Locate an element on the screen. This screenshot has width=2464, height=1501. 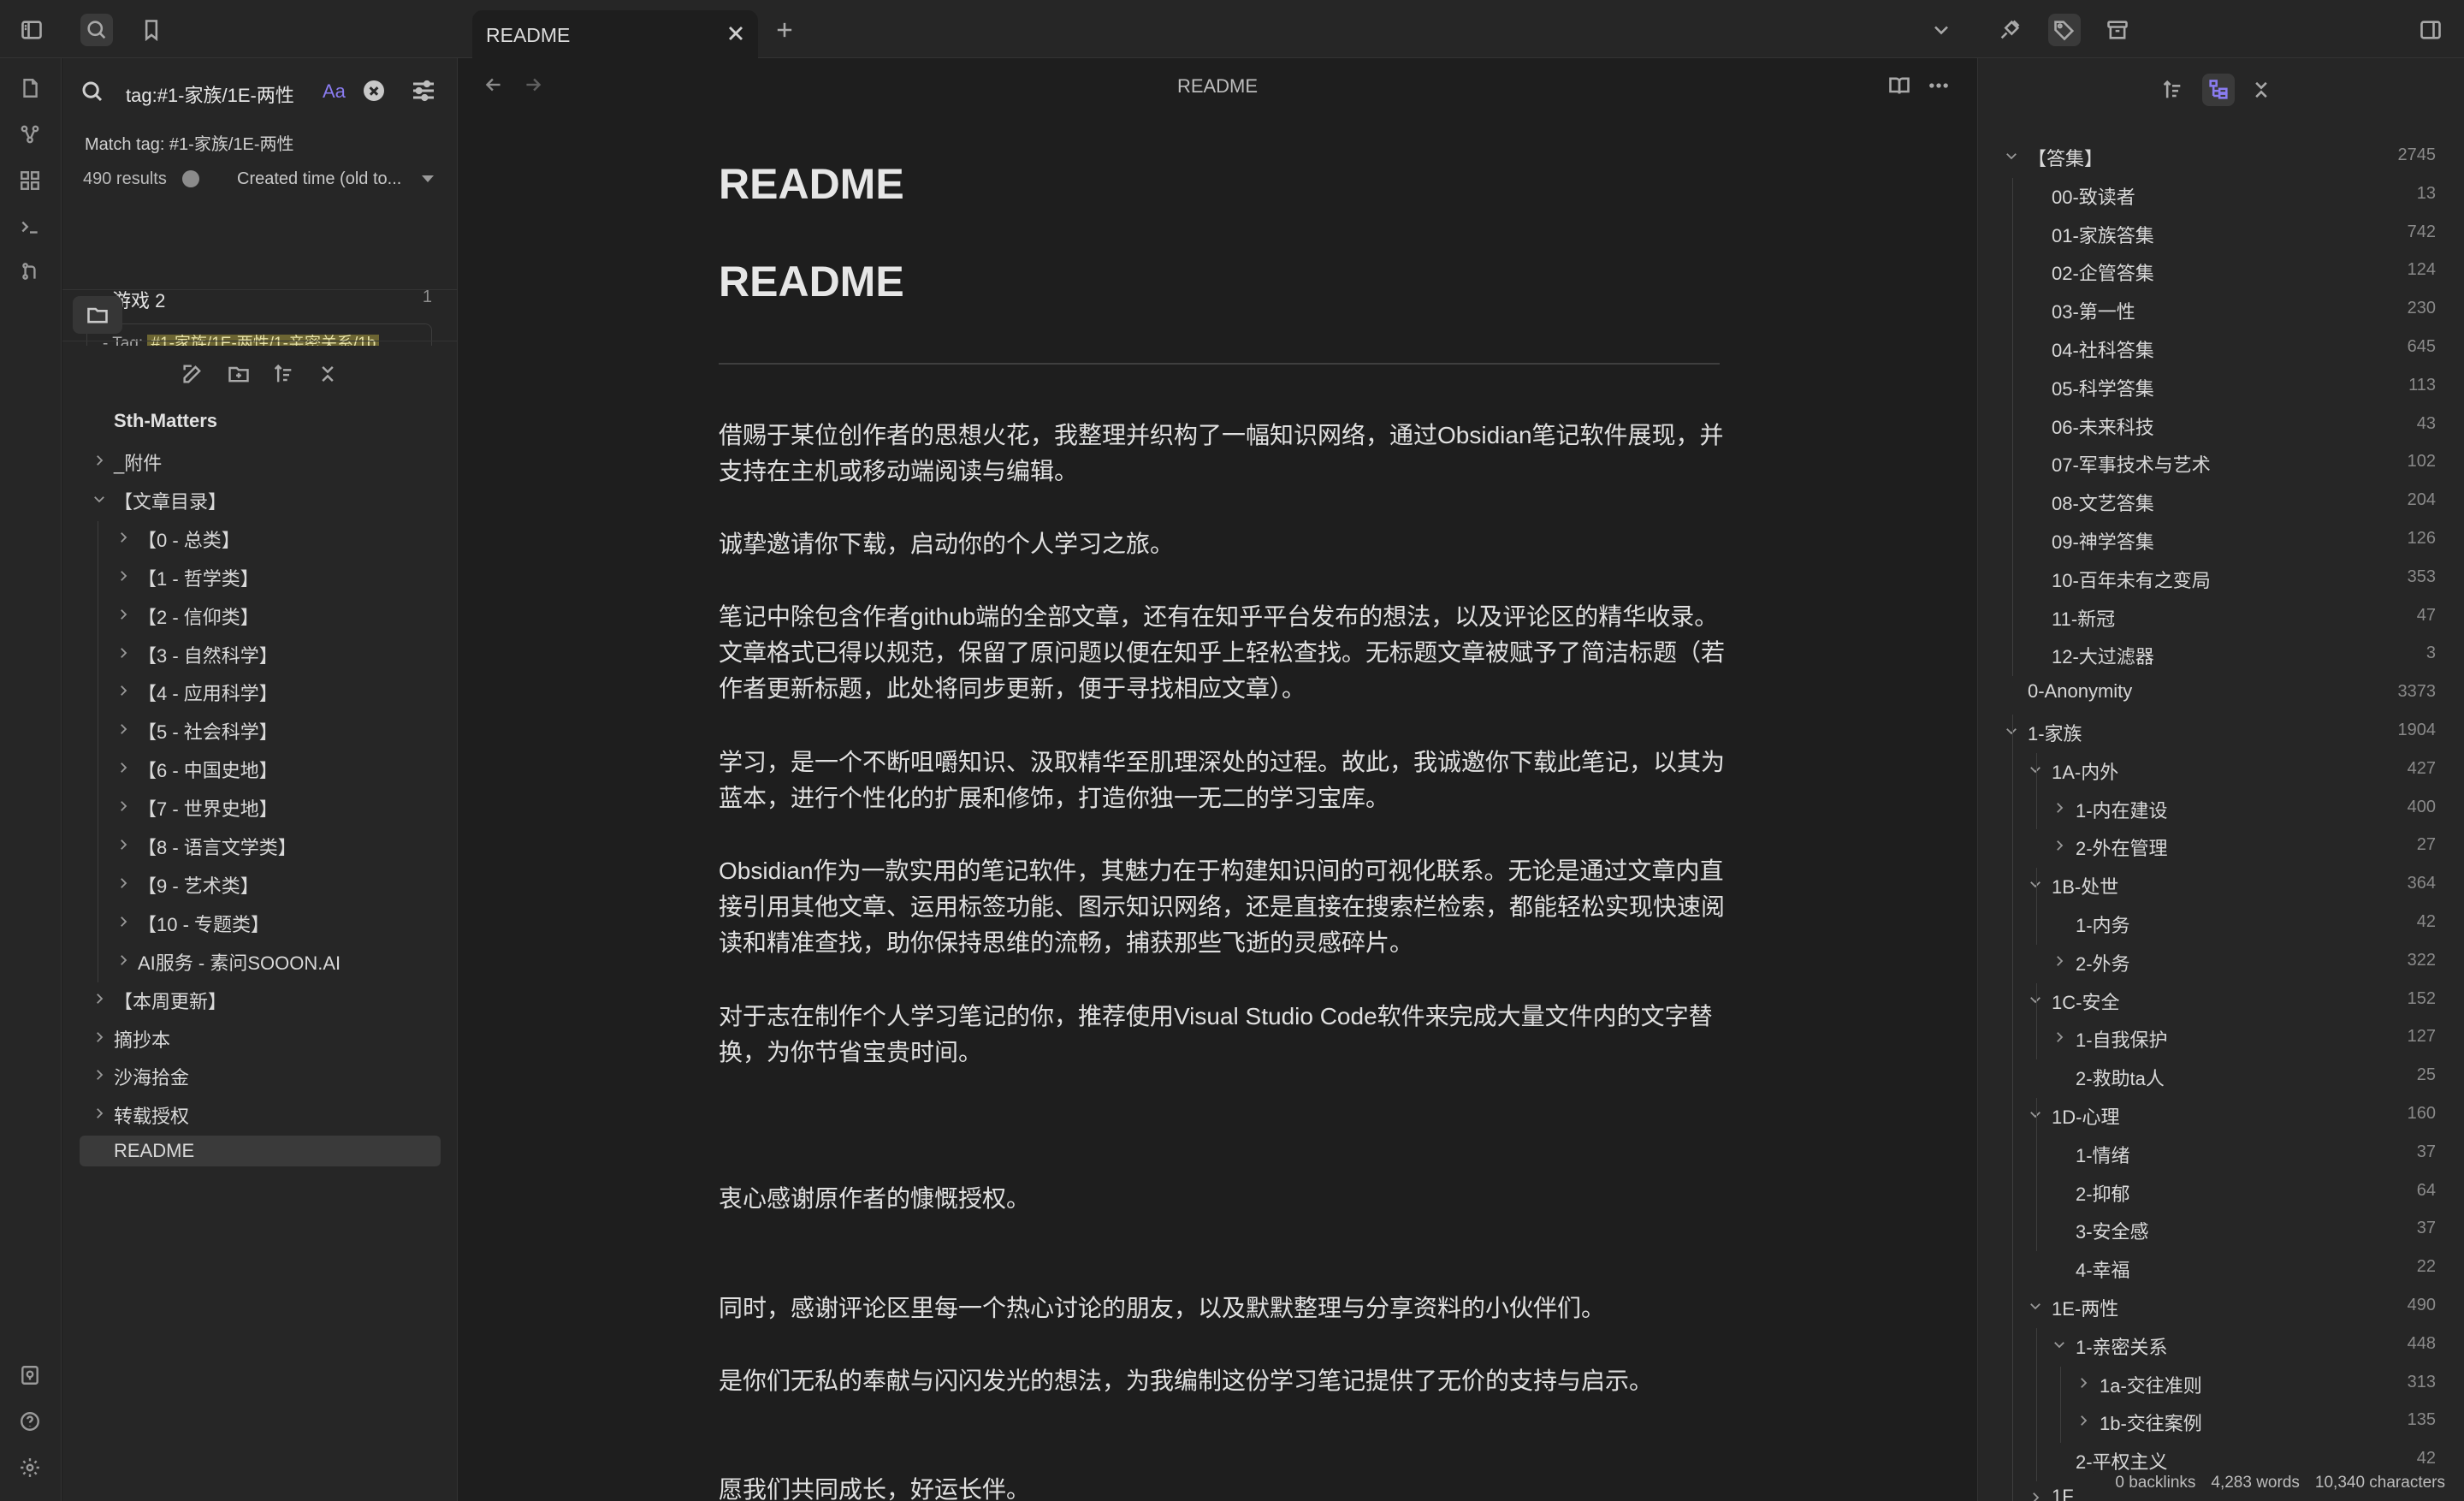
tag-item: 0-Anonymity 3373 is located at coordinates (2221, 691).